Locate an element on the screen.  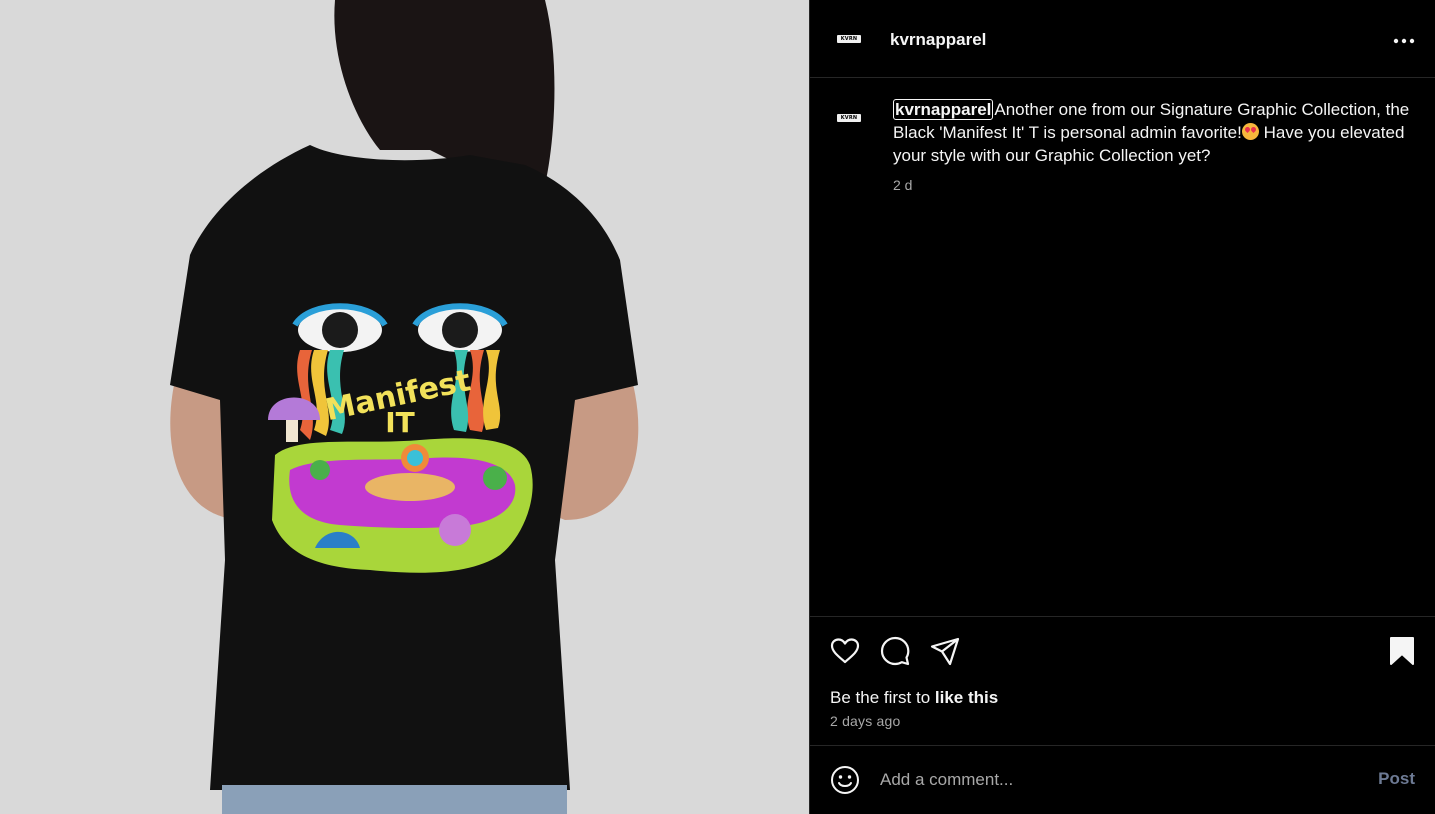
emoji-picker-button is located at coordinates (845, 780).